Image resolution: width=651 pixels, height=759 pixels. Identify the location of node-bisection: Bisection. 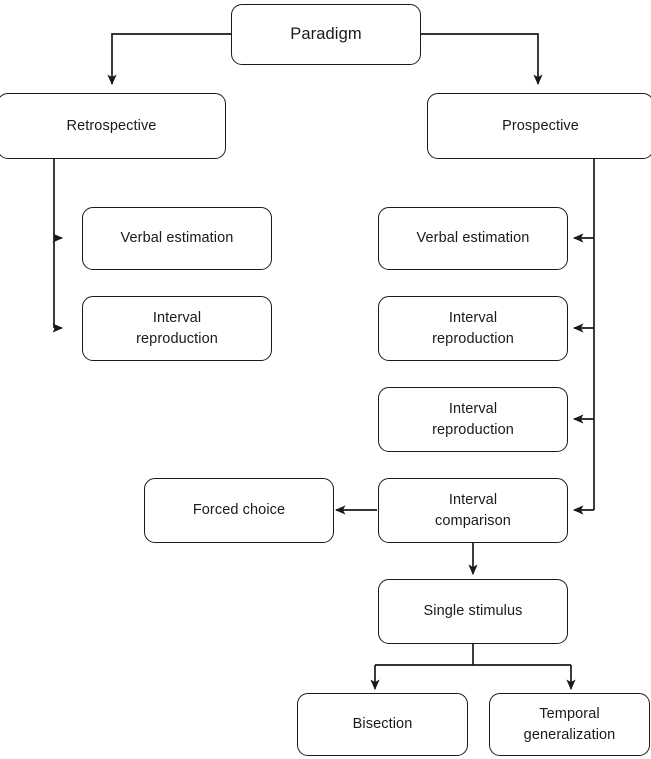
(382, 724).